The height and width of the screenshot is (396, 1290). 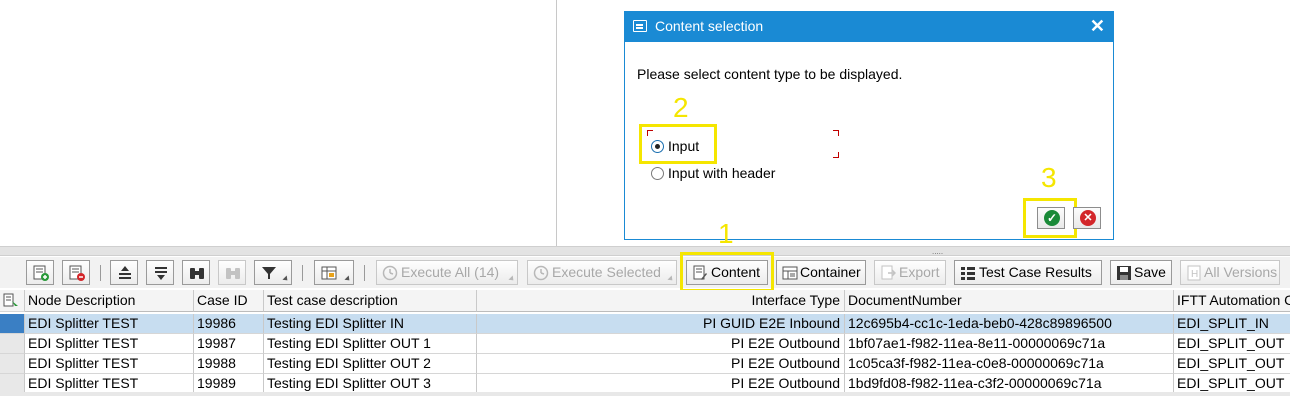 What do you see at coordinates (640, 26) in the screenshot?
I see `window-icon` at bounding box center [640, 26].